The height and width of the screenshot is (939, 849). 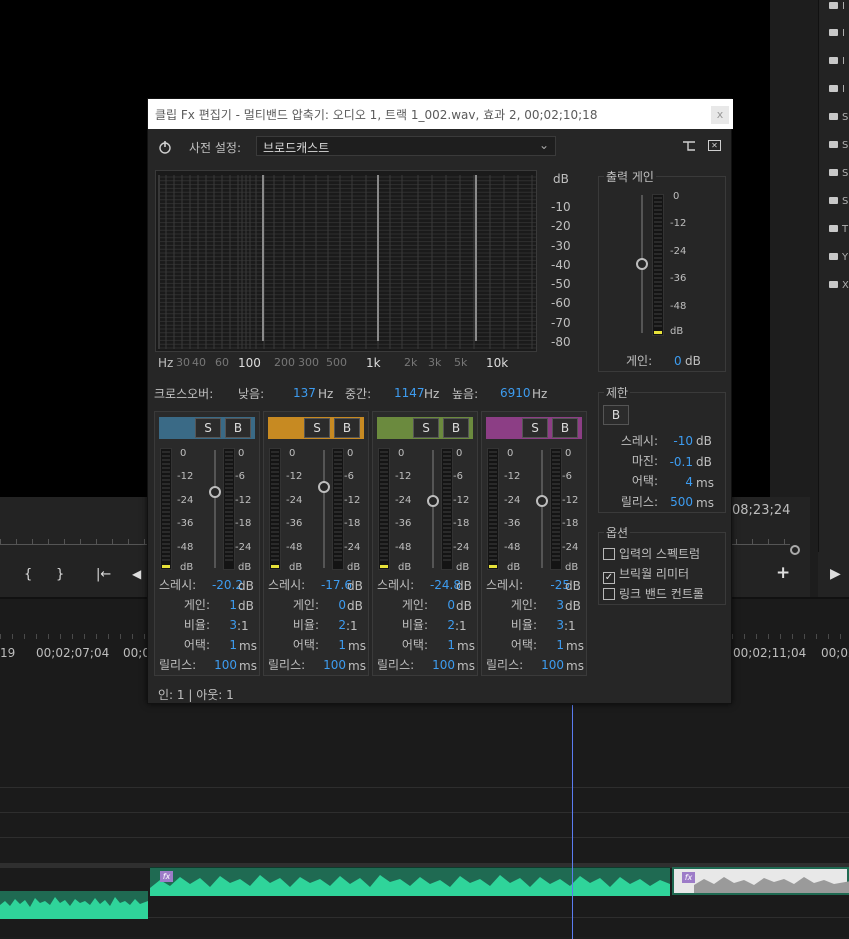 I want to click on band-4-solo-button: S, so click(x=535, y=428).